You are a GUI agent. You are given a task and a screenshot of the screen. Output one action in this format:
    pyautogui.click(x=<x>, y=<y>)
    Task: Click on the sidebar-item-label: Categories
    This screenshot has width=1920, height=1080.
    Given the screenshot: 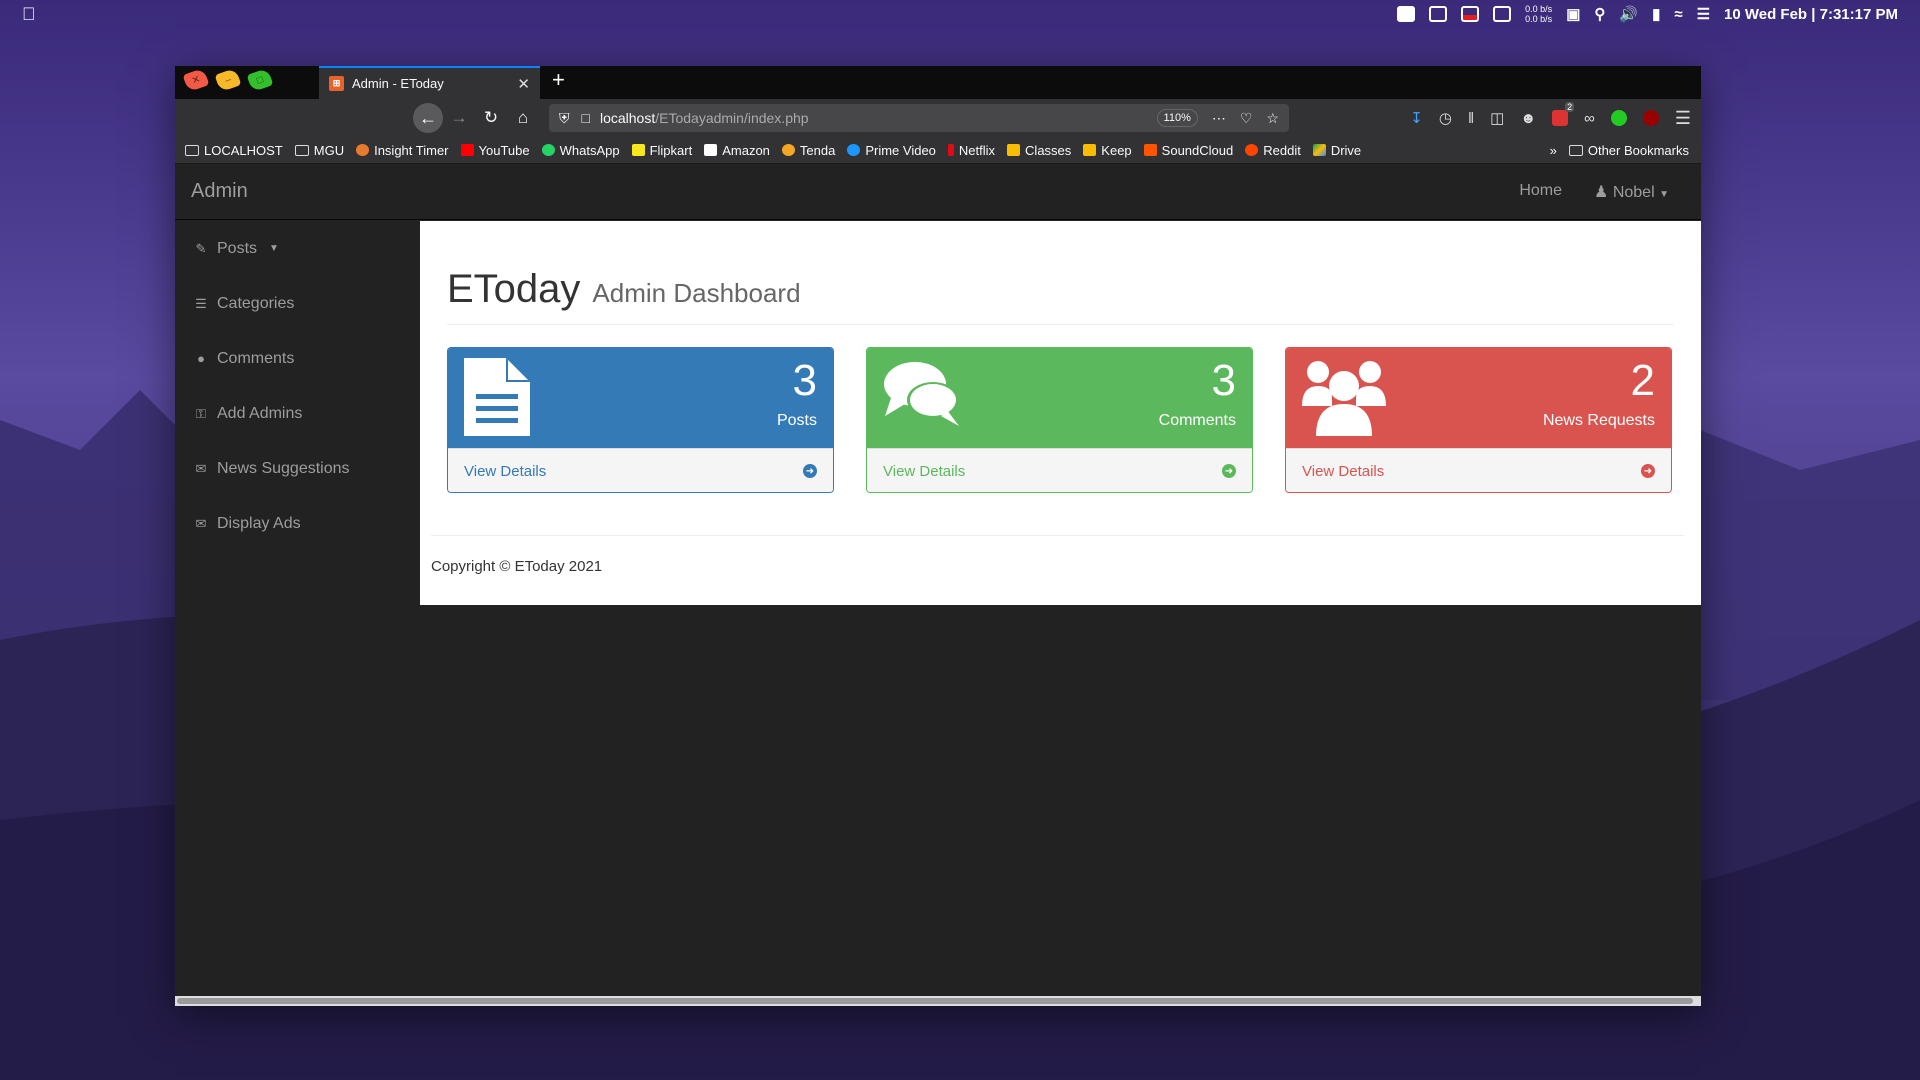 What is the action you would take?
    pyautogui.click(x=256, y=303)
    